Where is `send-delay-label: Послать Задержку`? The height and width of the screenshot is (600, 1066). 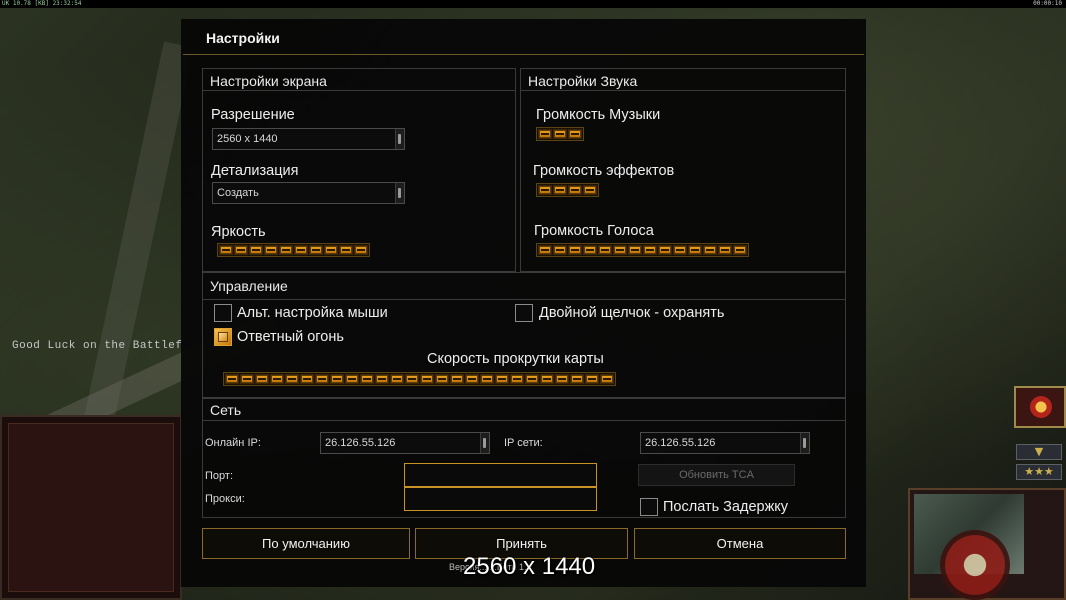
send-delay-label: Послать Задержку is located at coordinates (726, 507).